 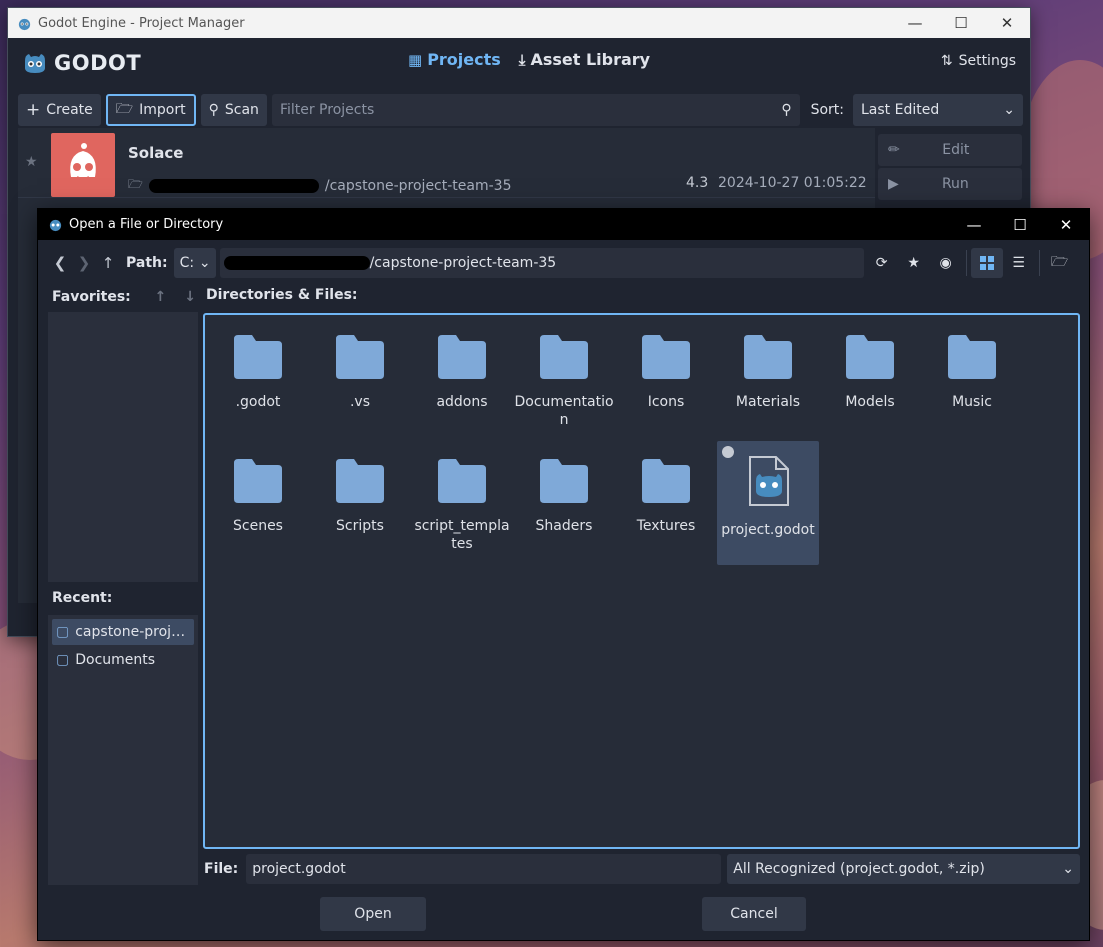 What do you see at coordinates (987, 61) in the screenshot?
I see `settings-label: Settings` at bounding box center [987, 61].